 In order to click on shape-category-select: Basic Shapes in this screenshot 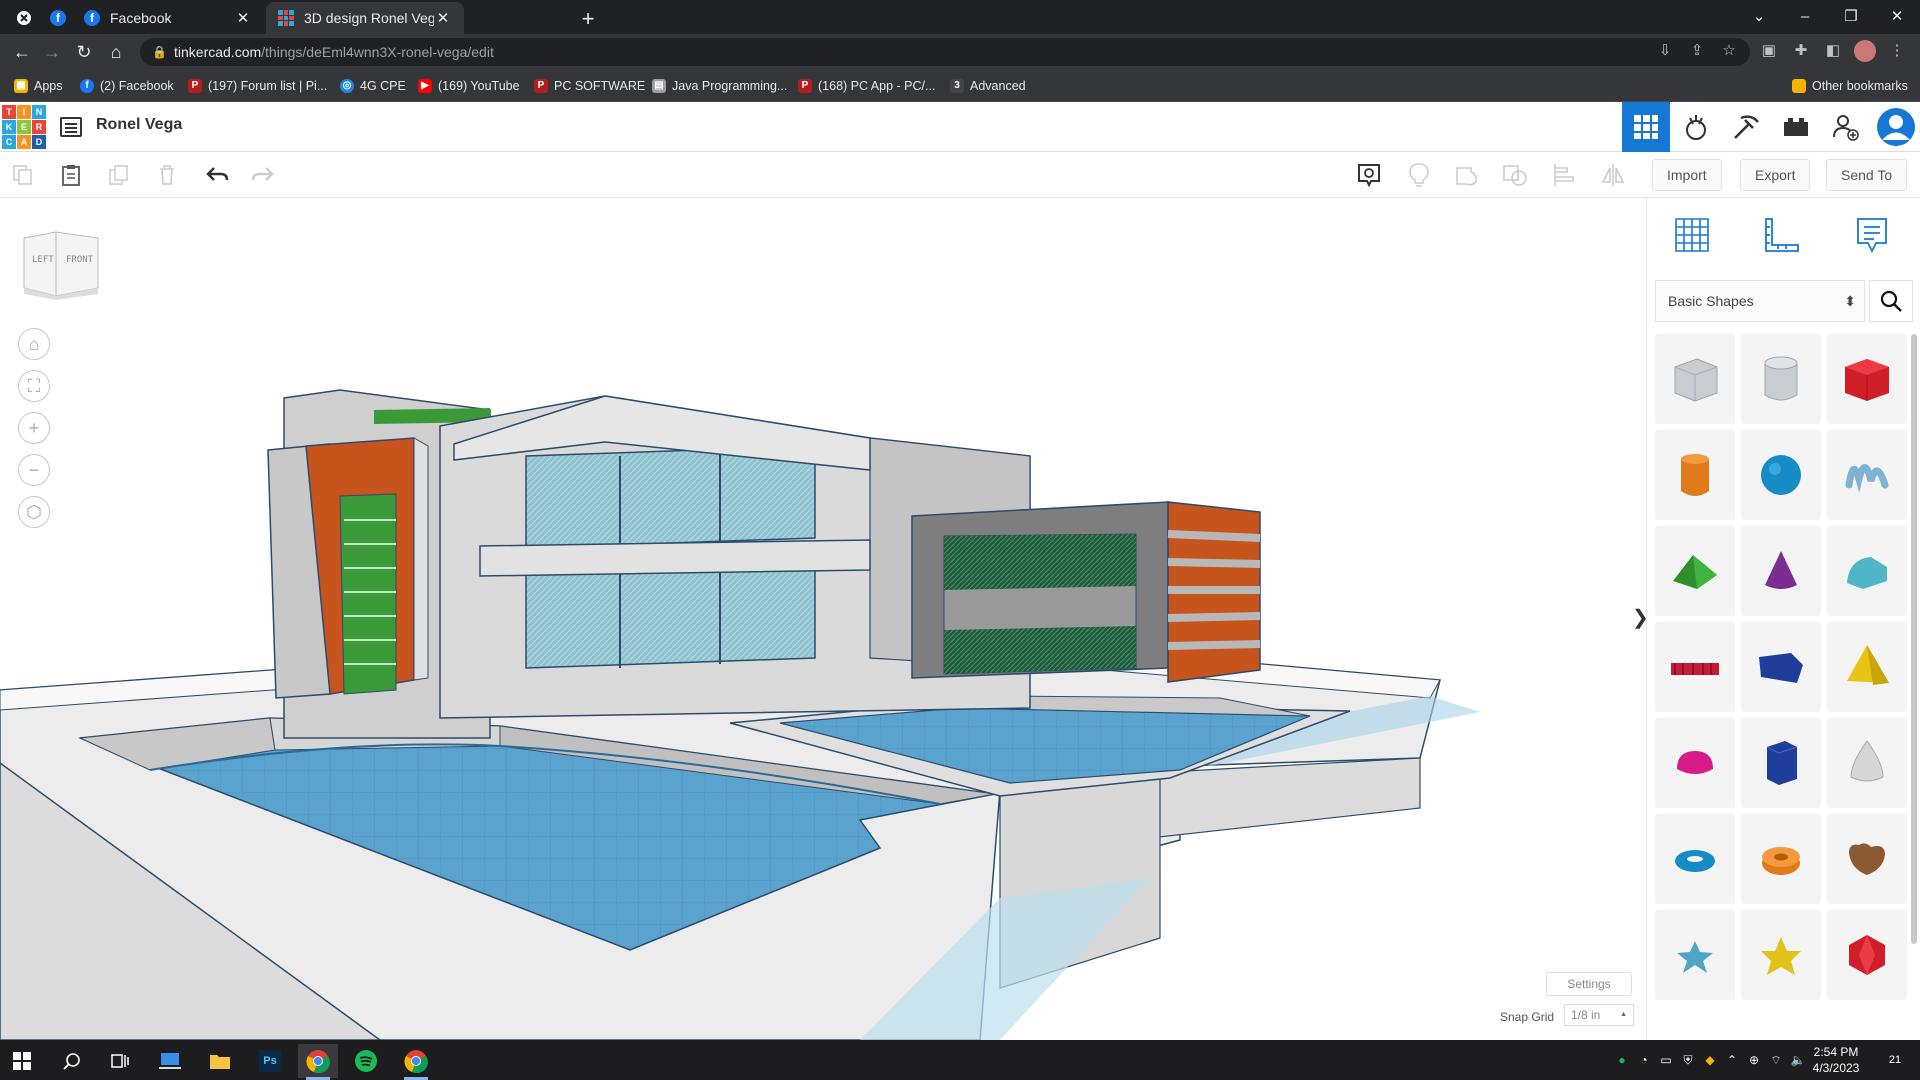, I will do `click(1760, 301)`.